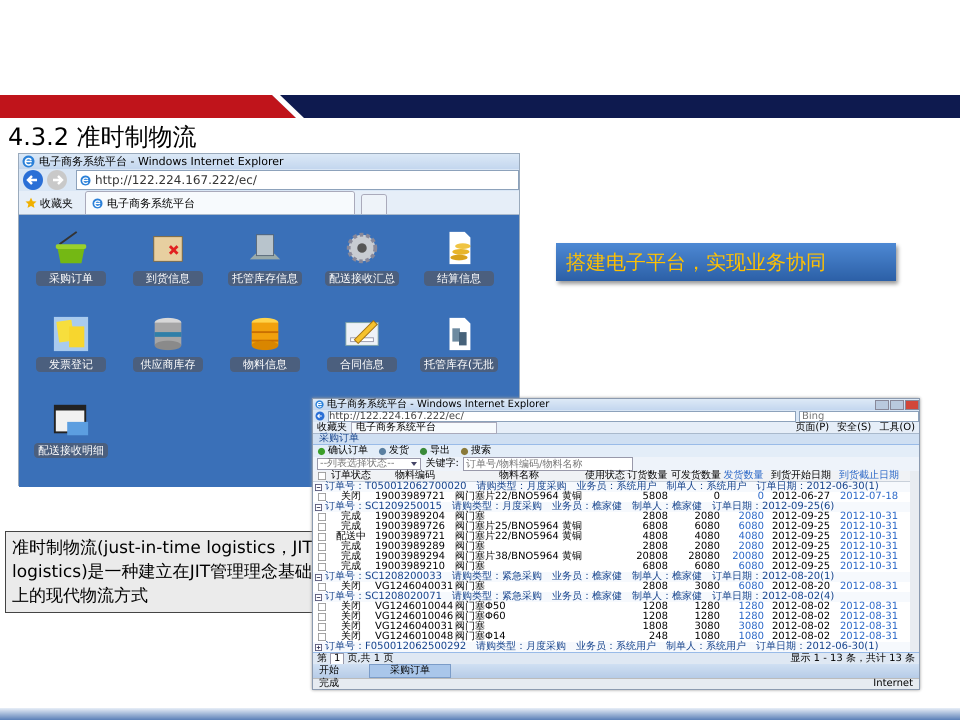  Describe the element at coordinates (414, 637) in the screenshot. I see `table-cell-text: VG1246010048` at that location.